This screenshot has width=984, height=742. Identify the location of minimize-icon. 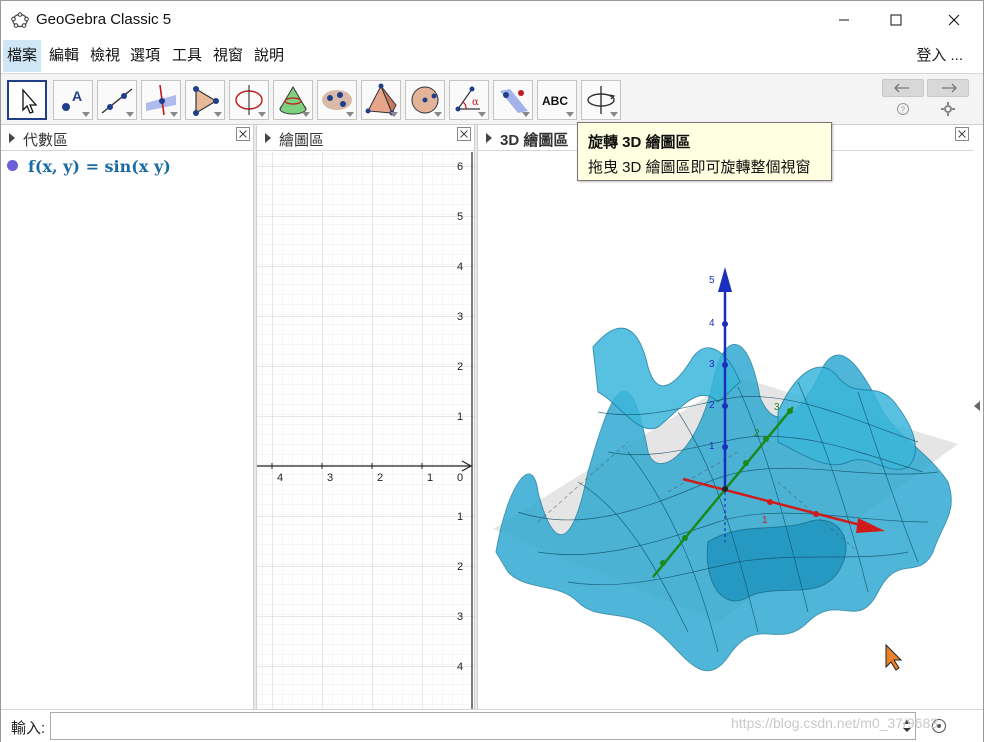
(844, 20).